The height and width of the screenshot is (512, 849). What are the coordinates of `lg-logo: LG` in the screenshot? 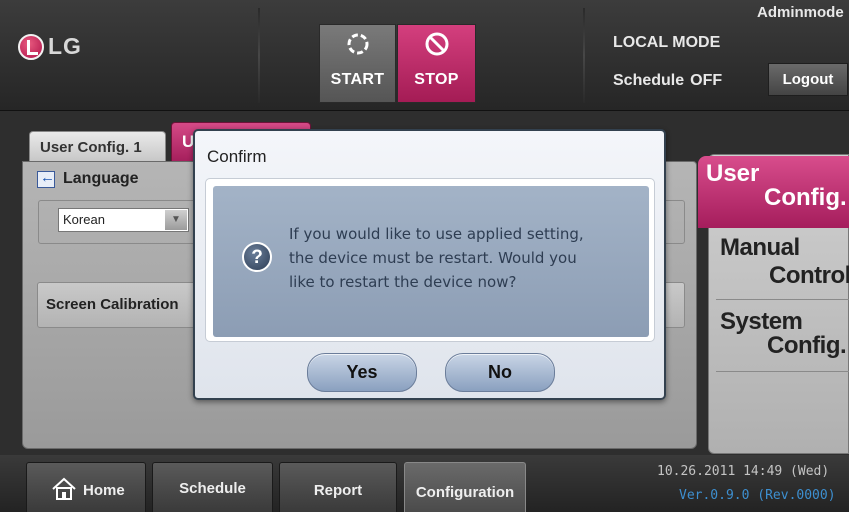 It's located at (50, 46).